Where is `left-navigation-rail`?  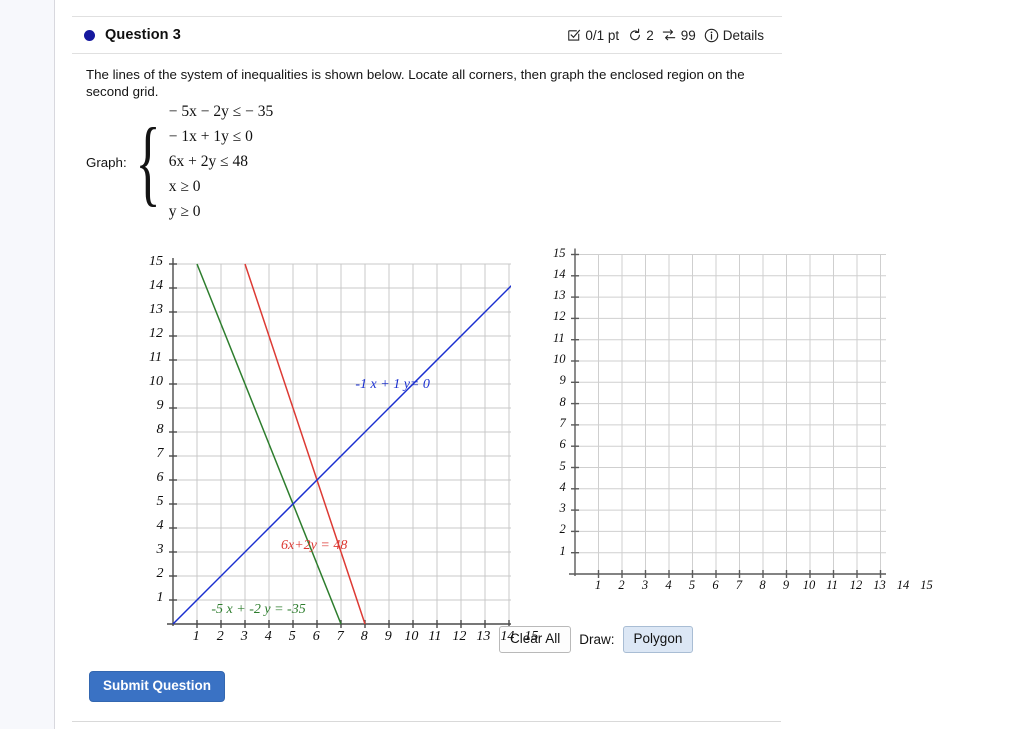 left-navigation-rail is located at coordinates (27, 364).